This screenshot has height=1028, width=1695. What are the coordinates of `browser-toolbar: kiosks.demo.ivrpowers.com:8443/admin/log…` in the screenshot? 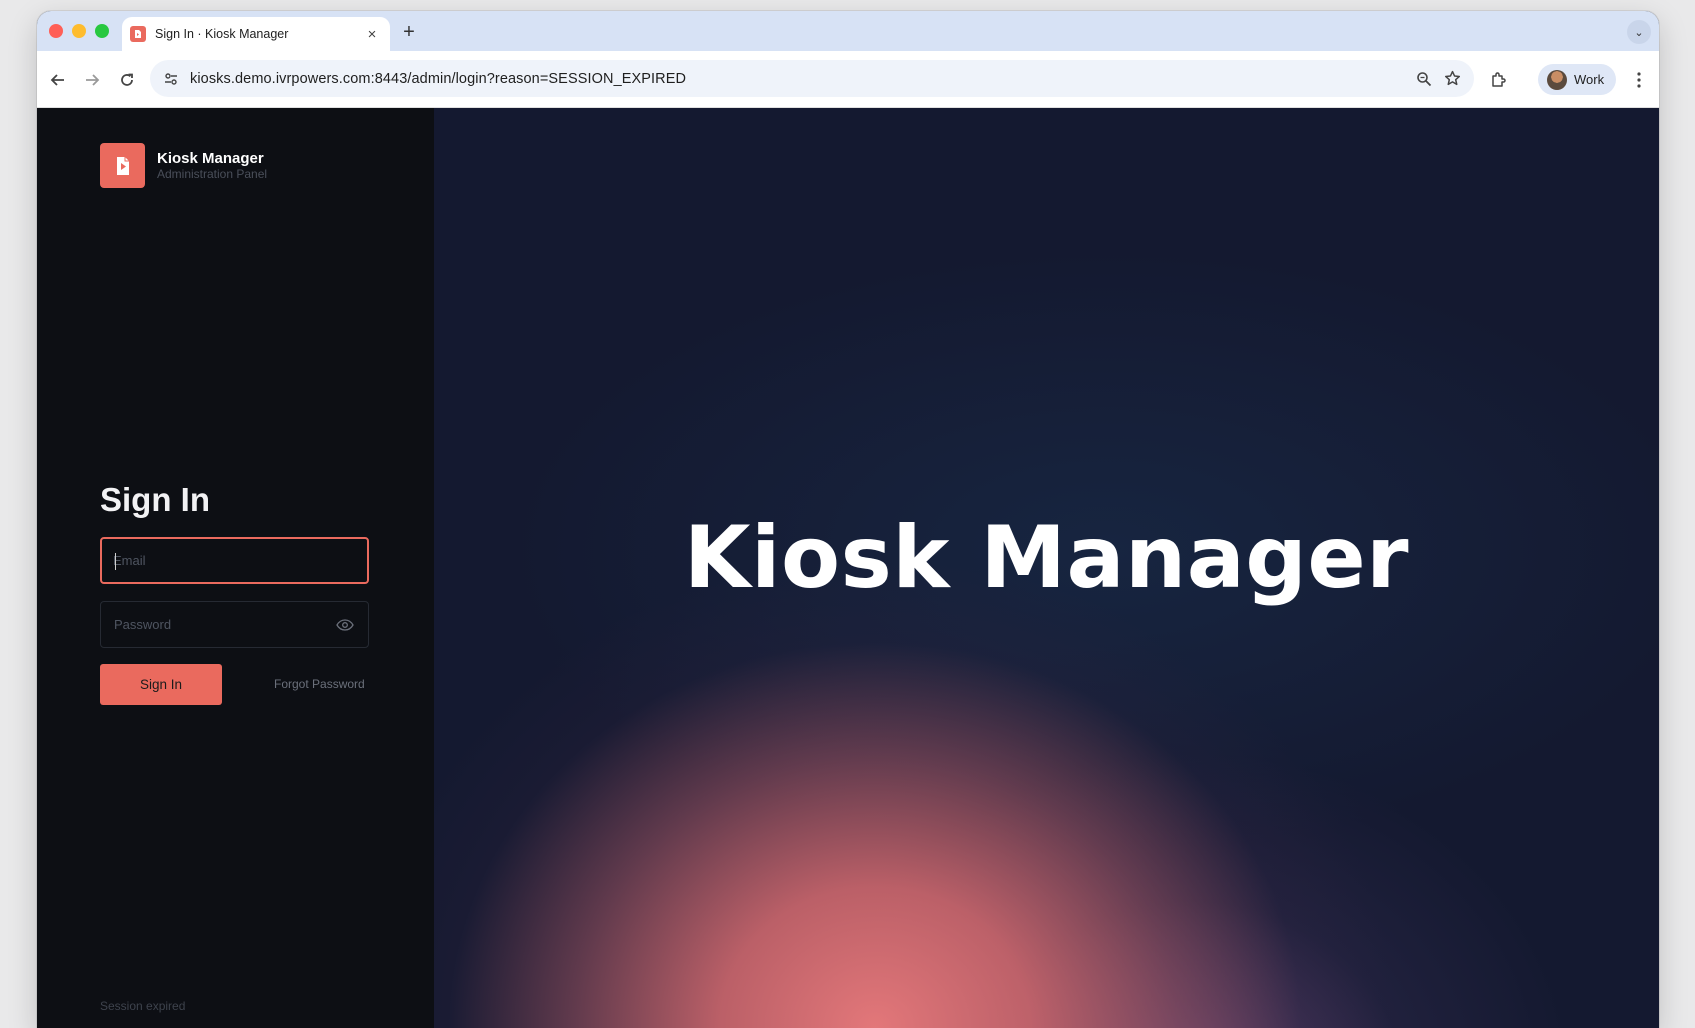 It's located at (848, 79).